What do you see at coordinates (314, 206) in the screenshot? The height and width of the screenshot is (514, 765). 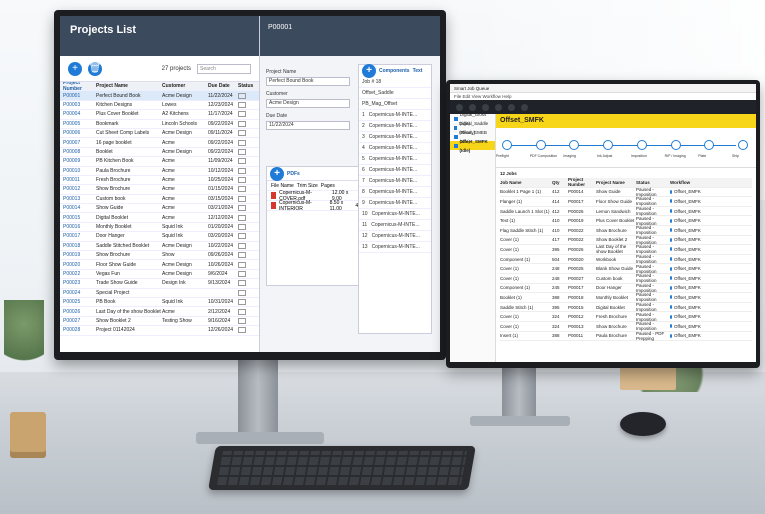 I see `pdf-row: Copernicus-M-INTERIOR 8.50 x 11.00 40` at bounding box center [314, 206].